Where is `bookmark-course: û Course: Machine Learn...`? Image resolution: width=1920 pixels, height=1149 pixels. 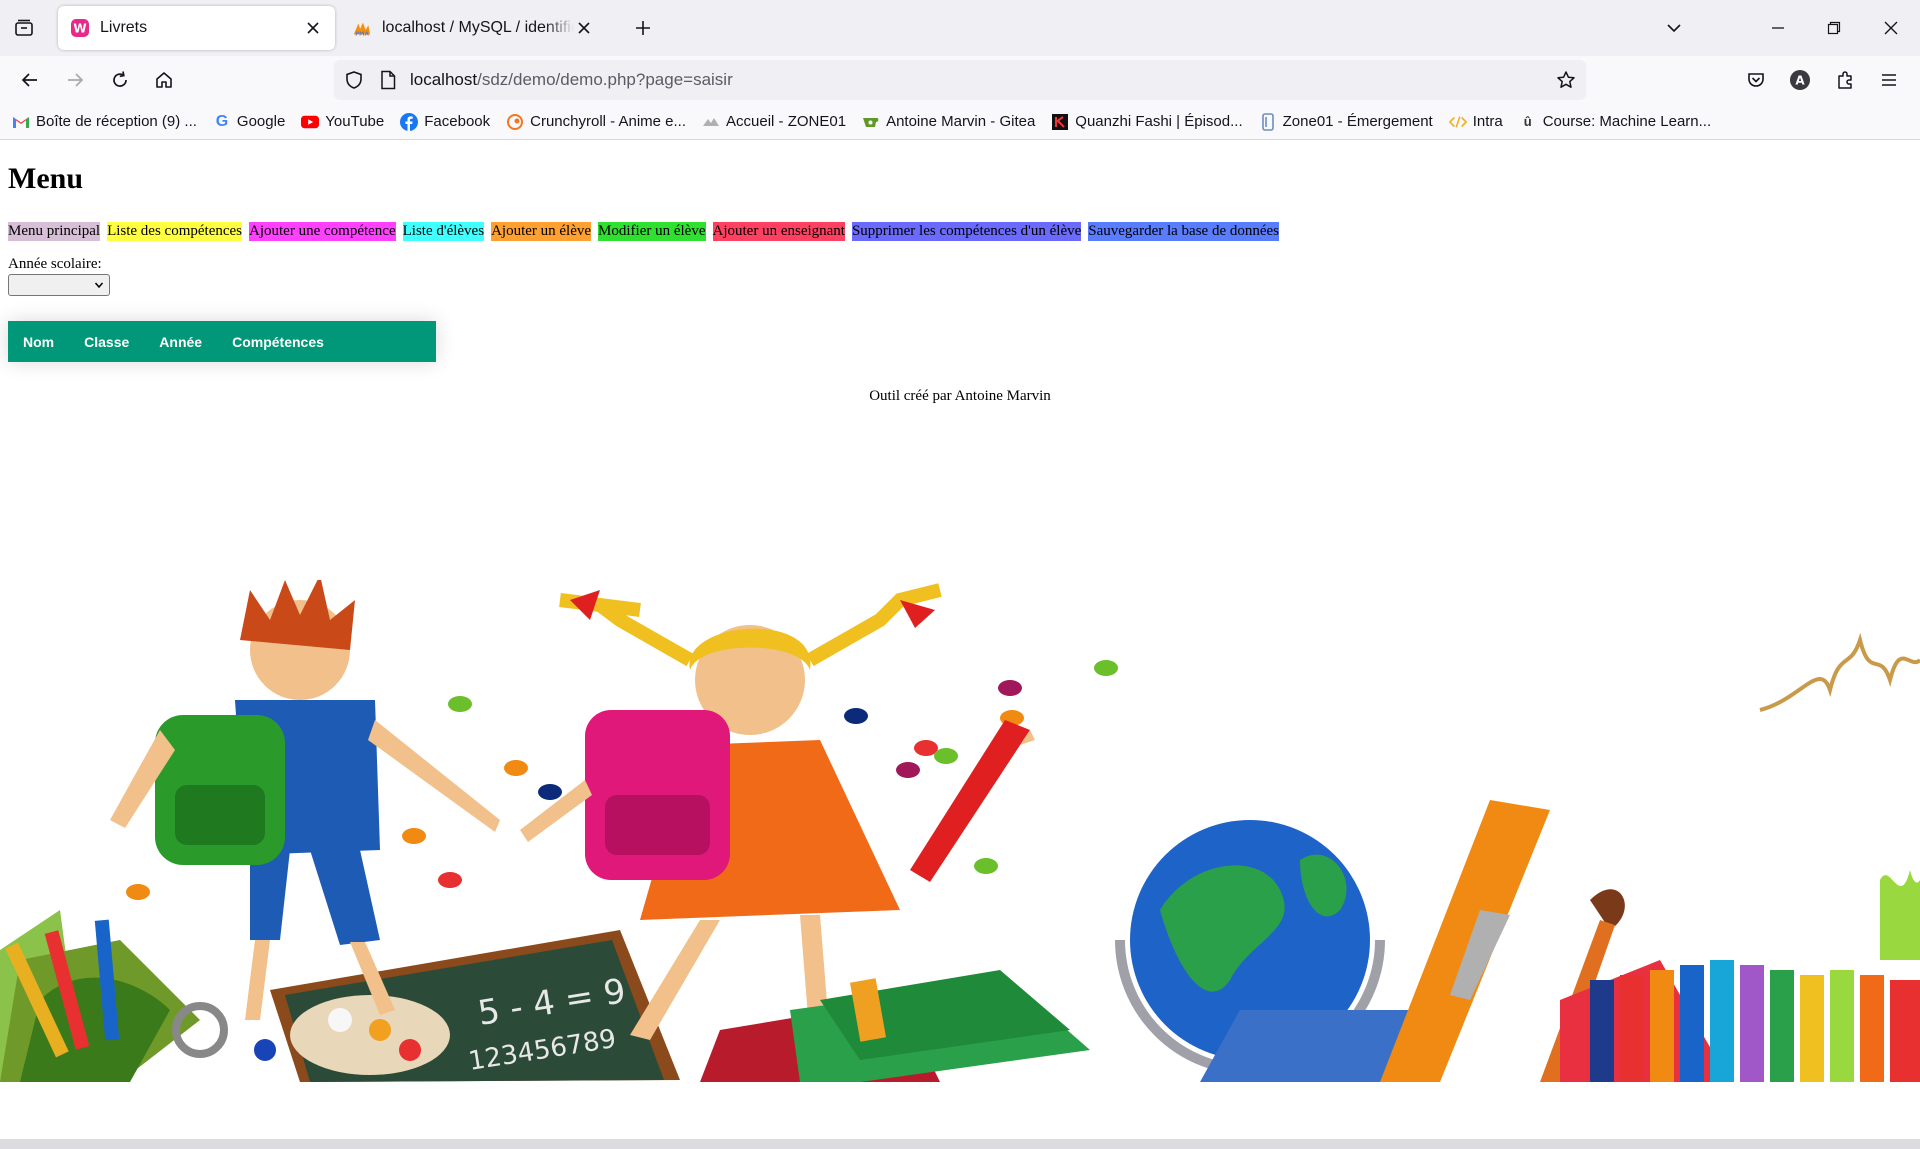 bookmark-course: û Course: Machine Learn... is located at coordinates (1615, 122).